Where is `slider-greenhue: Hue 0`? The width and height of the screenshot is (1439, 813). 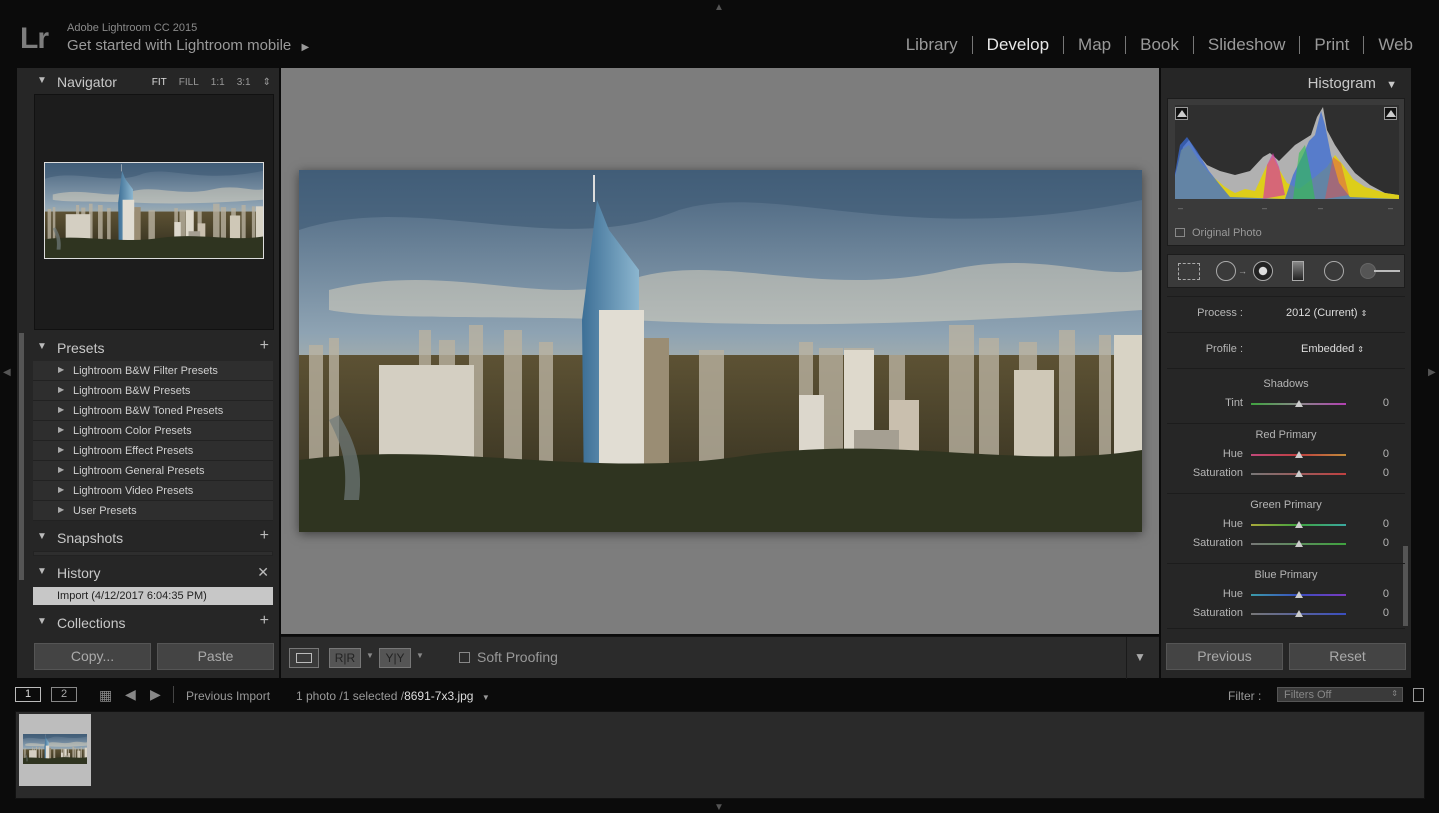
slider-greenhue: Hue 0 is located at coordinates (1286, 525).